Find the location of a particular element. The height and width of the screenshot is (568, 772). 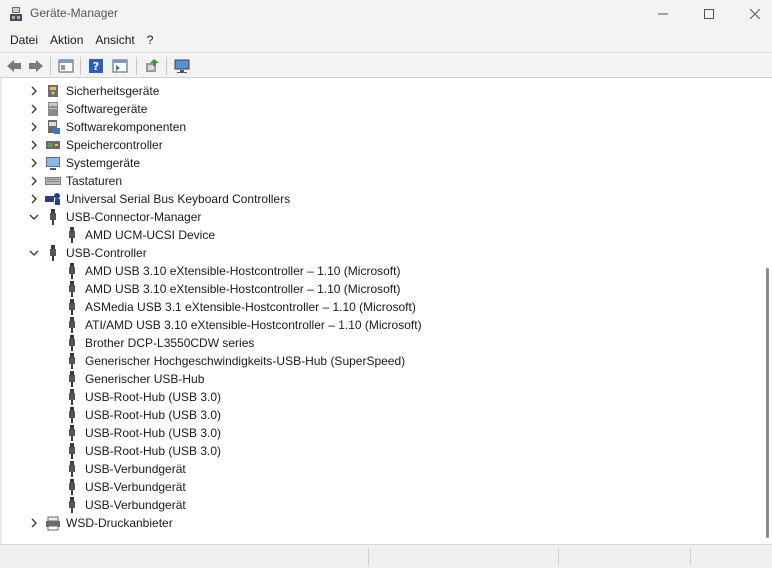

tree-item-label: Softwaregeräte is located at coordinates (107, 109).